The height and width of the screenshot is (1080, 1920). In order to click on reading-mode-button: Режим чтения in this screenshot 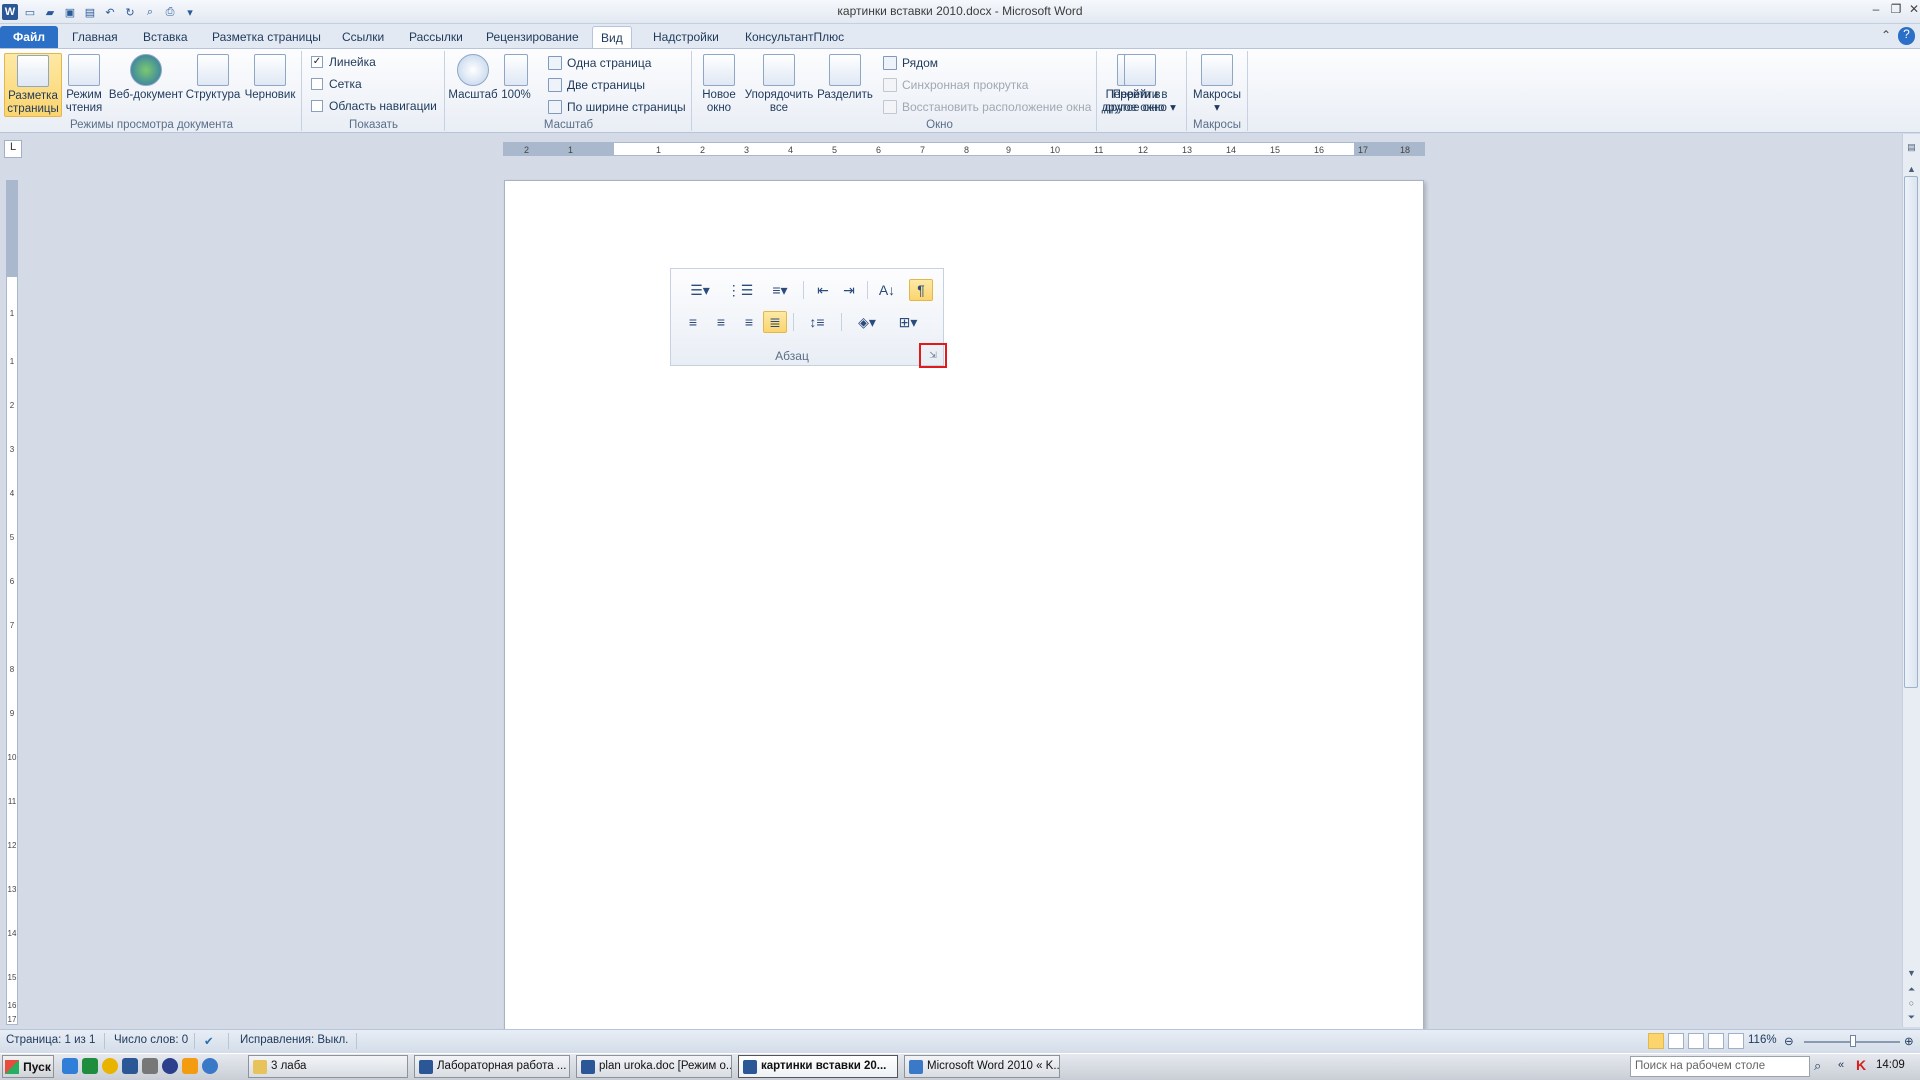, I will do `click(84, 85)`.